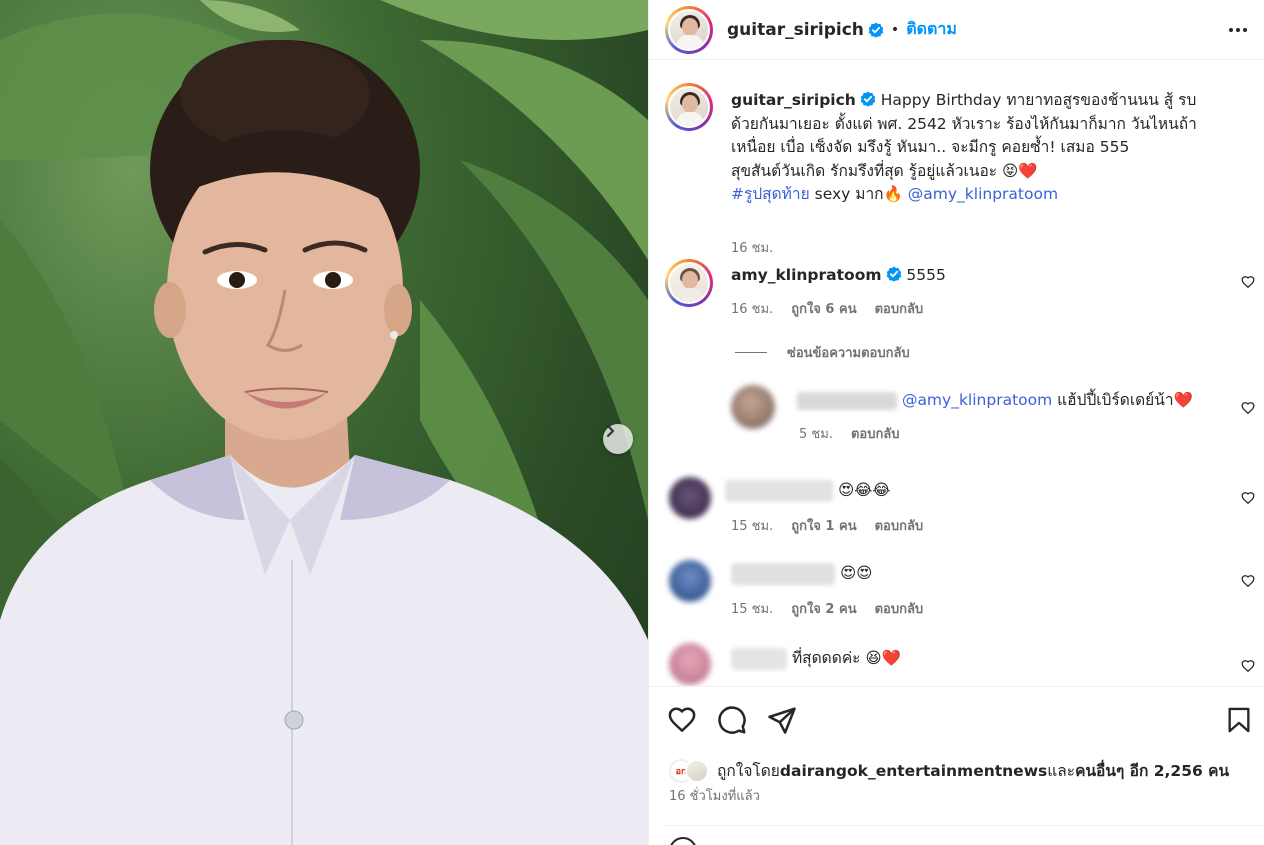 The height and width of the screenshot is (845, 1264). Describe the element at coordinates (795, 30) in the screenshot. I see `author-username: guitar_siripich` at that location.